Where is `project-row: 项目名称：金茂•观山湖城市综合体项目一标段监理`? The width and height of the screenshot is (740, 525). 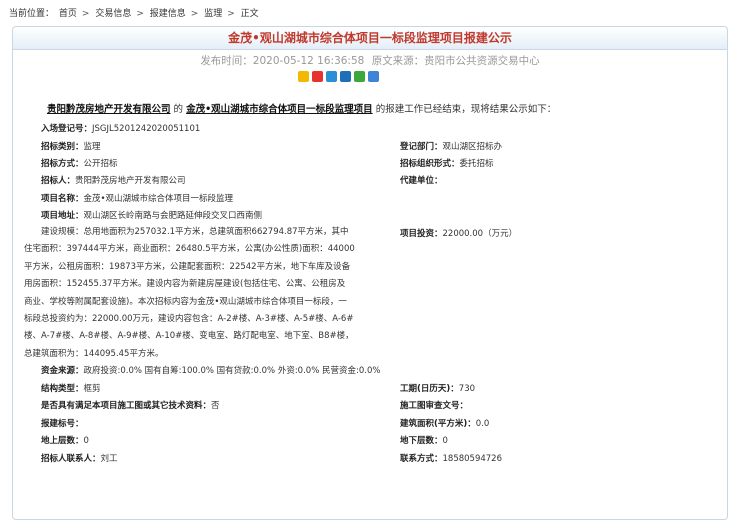
project-row: 项目名称：金茂•观山湖城市综合体项目一标段监理 is located at coordinates (137, 198).